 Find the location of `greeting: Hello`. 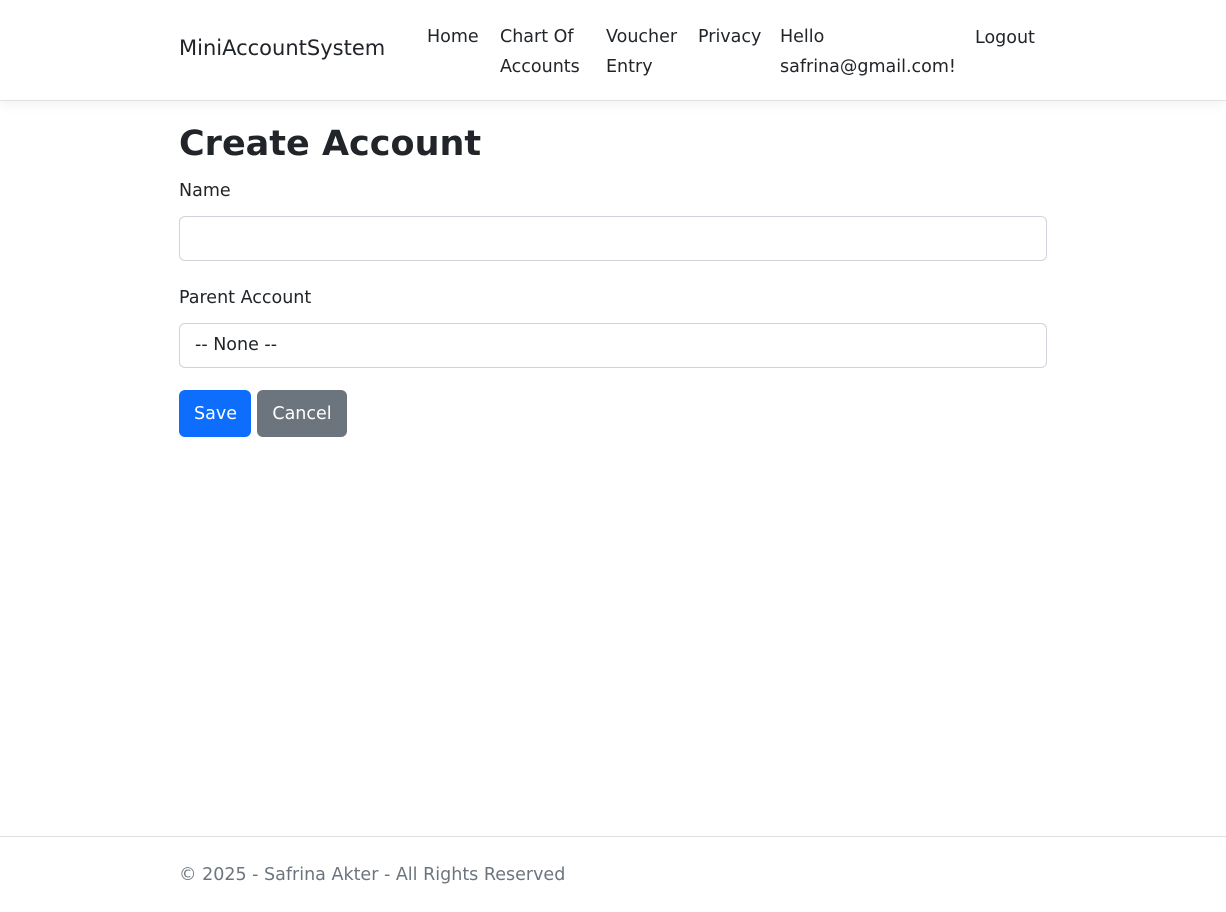

greeting: Hello is located at coordinates (802, 37).